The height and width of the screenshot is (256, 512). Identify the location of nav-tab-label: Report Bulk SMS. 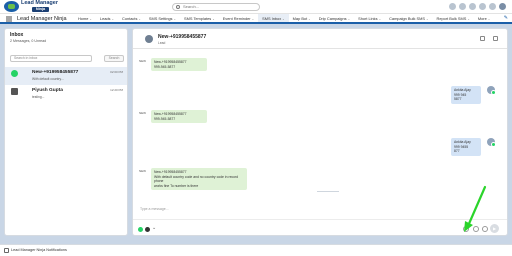
(451, 18).